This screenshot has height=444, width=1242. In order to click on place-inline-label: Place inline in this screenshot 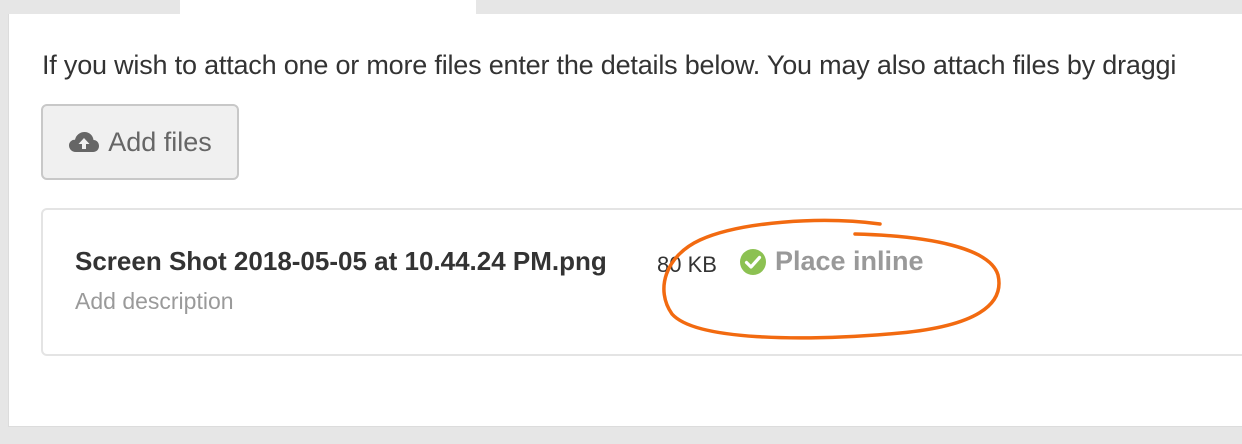, I will do `click(849, 261)`.